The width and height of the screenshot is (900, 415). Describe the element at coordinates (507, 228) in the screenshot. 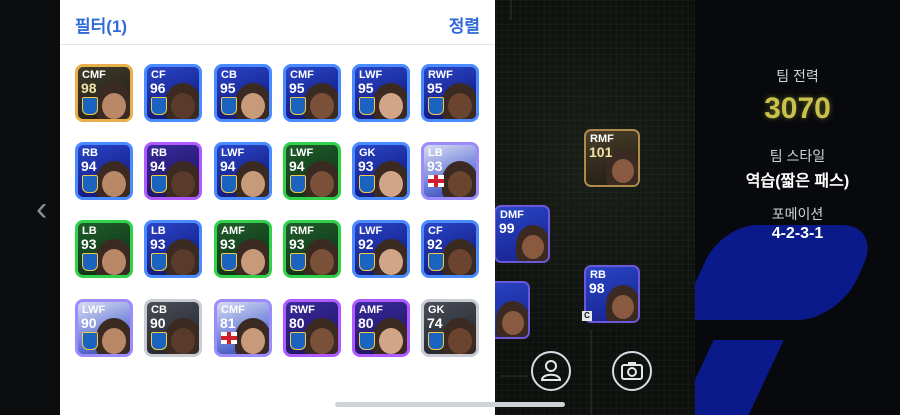

I see `player-rating: 99` at that location.